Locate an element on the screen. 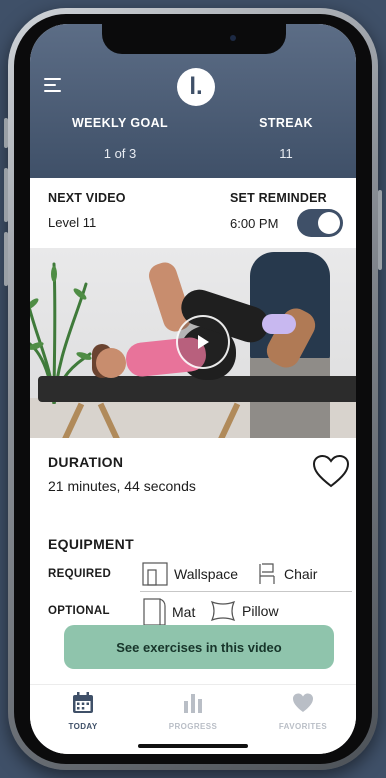 This screenshot has height=778, width=386. play-button is located at coordinates (203, 342).